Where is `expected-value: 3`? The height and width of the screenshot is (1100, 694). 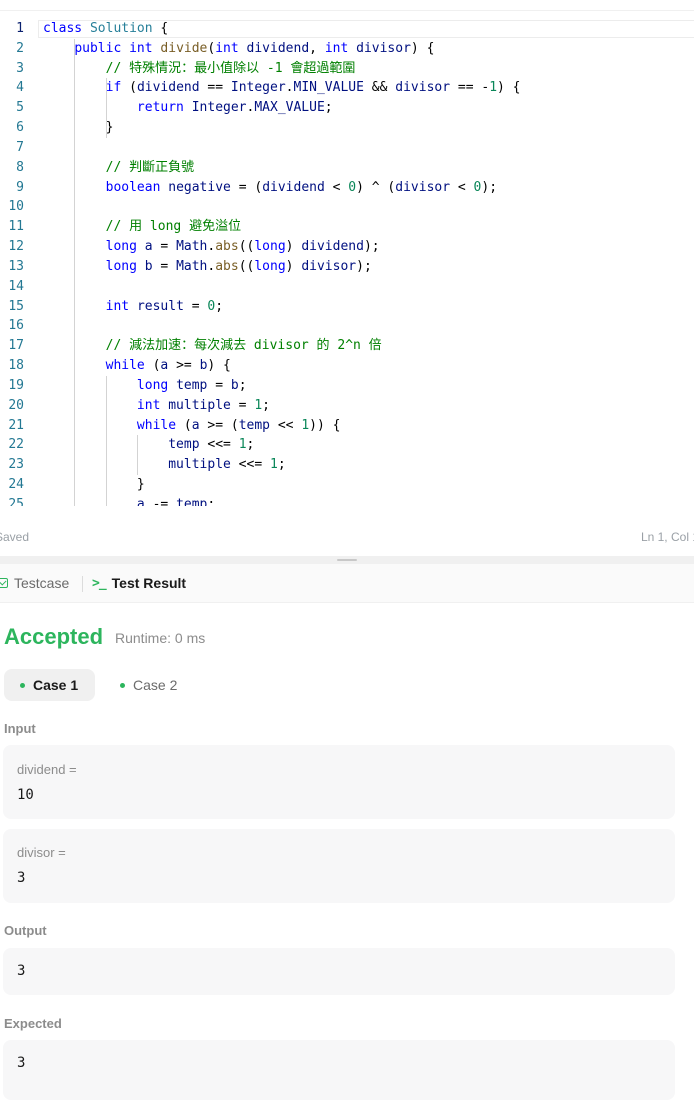 expected-value: 3 is located at coordinates (21, 1063).